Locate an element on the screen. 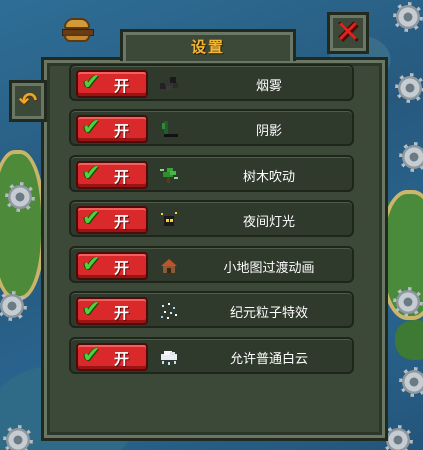 This screenshot has width=423, height=450. setting-row-clouds: ✔ 开 允许普通白云 is located at coordinates (211, 355).